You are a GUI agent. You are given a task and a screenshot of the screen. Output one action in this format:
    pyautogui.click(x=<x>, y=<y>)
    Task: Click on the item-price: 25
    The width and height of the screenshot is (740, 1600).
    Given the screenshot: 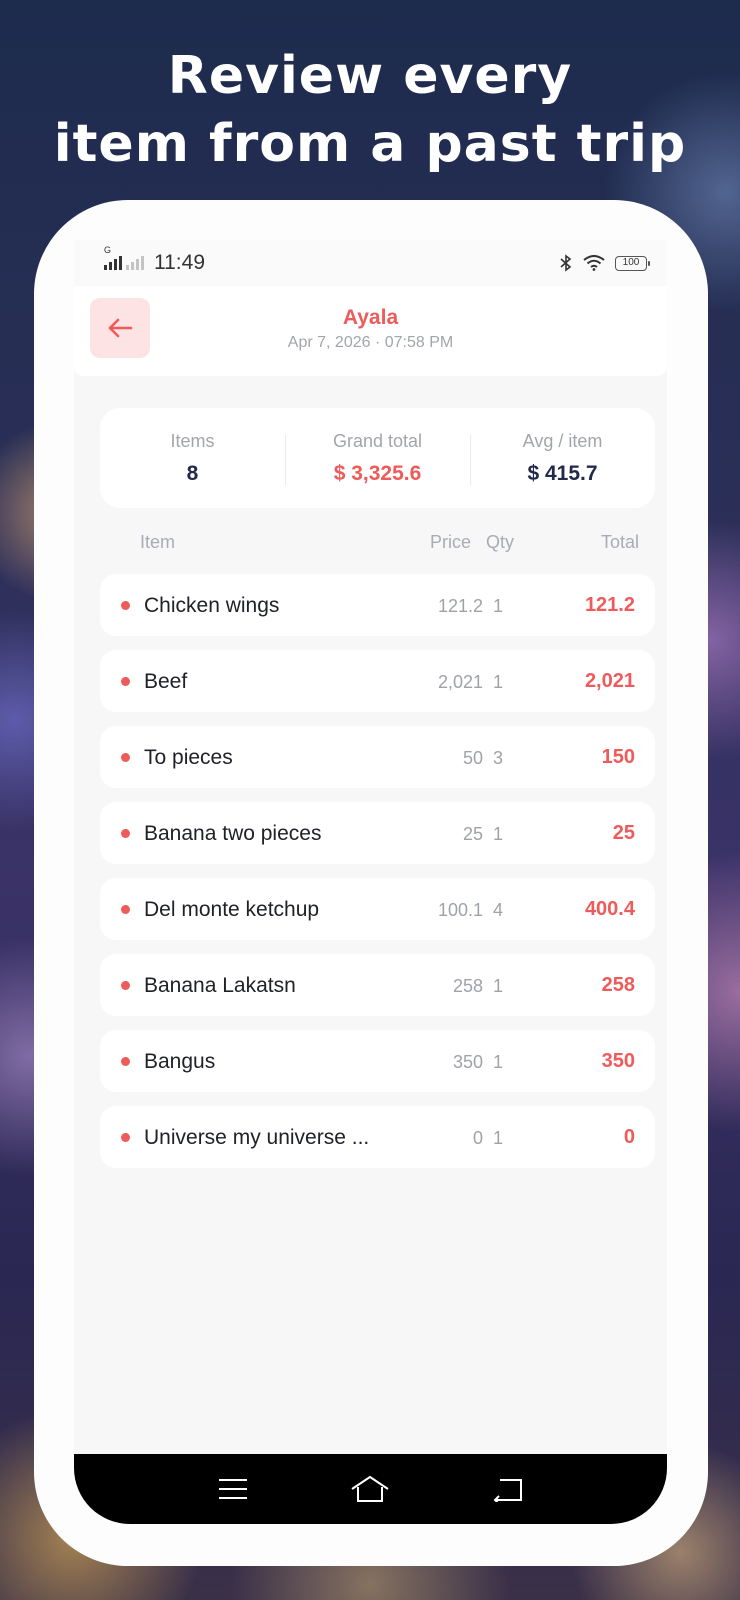 What is the action you would take?
    pyautogui.click(x=472, y=834)
    